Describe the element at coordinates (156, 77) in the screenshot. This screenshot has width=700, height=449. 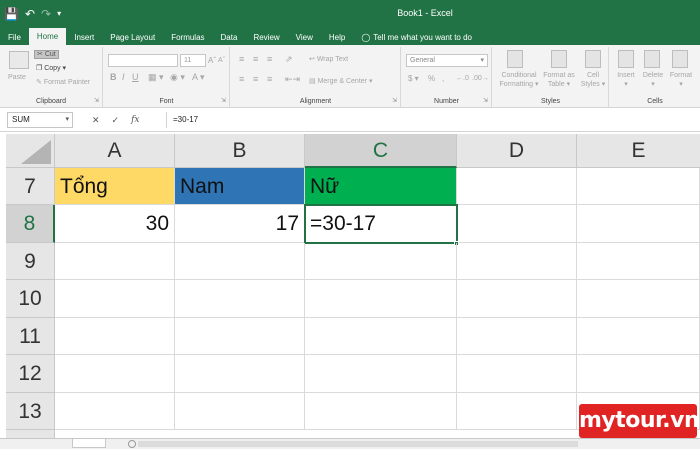
I see `borders-icon: ▦ ▾` at that location.